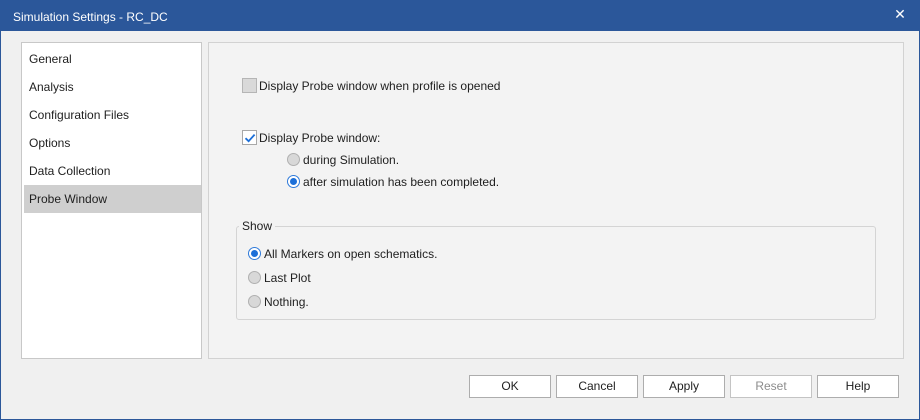 Image resolution: width=920 pixels, height=420 pixels. What do you see at coordinates (112, 87) in the screenshot?
I see `sidebar-item-analysis: Analysis` at bounding box center [112, 87].